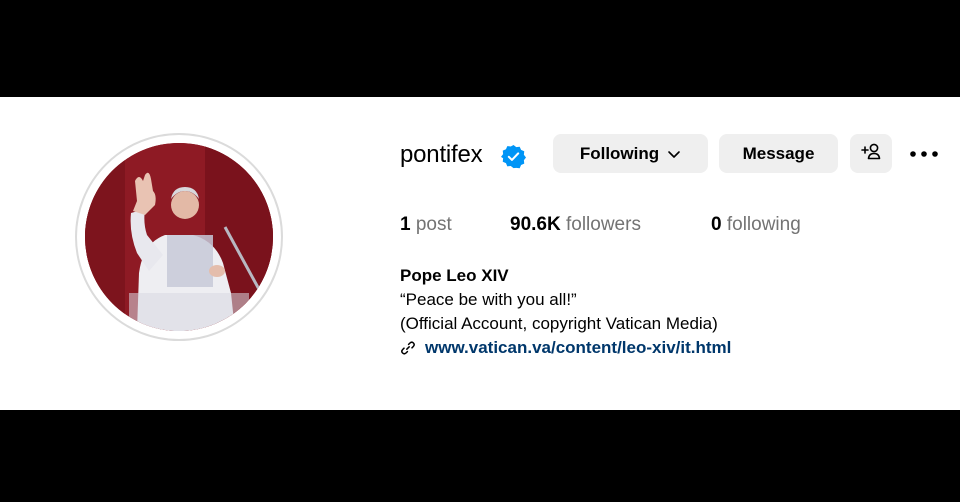 The width and height of the screenshot is (960, 502). What do you see at coordinates (578, 348) in the screenshot?
I see `profile-link-text: www.vatican.va/content/leo-xiv/it.html` at bounding box center [578, 348].